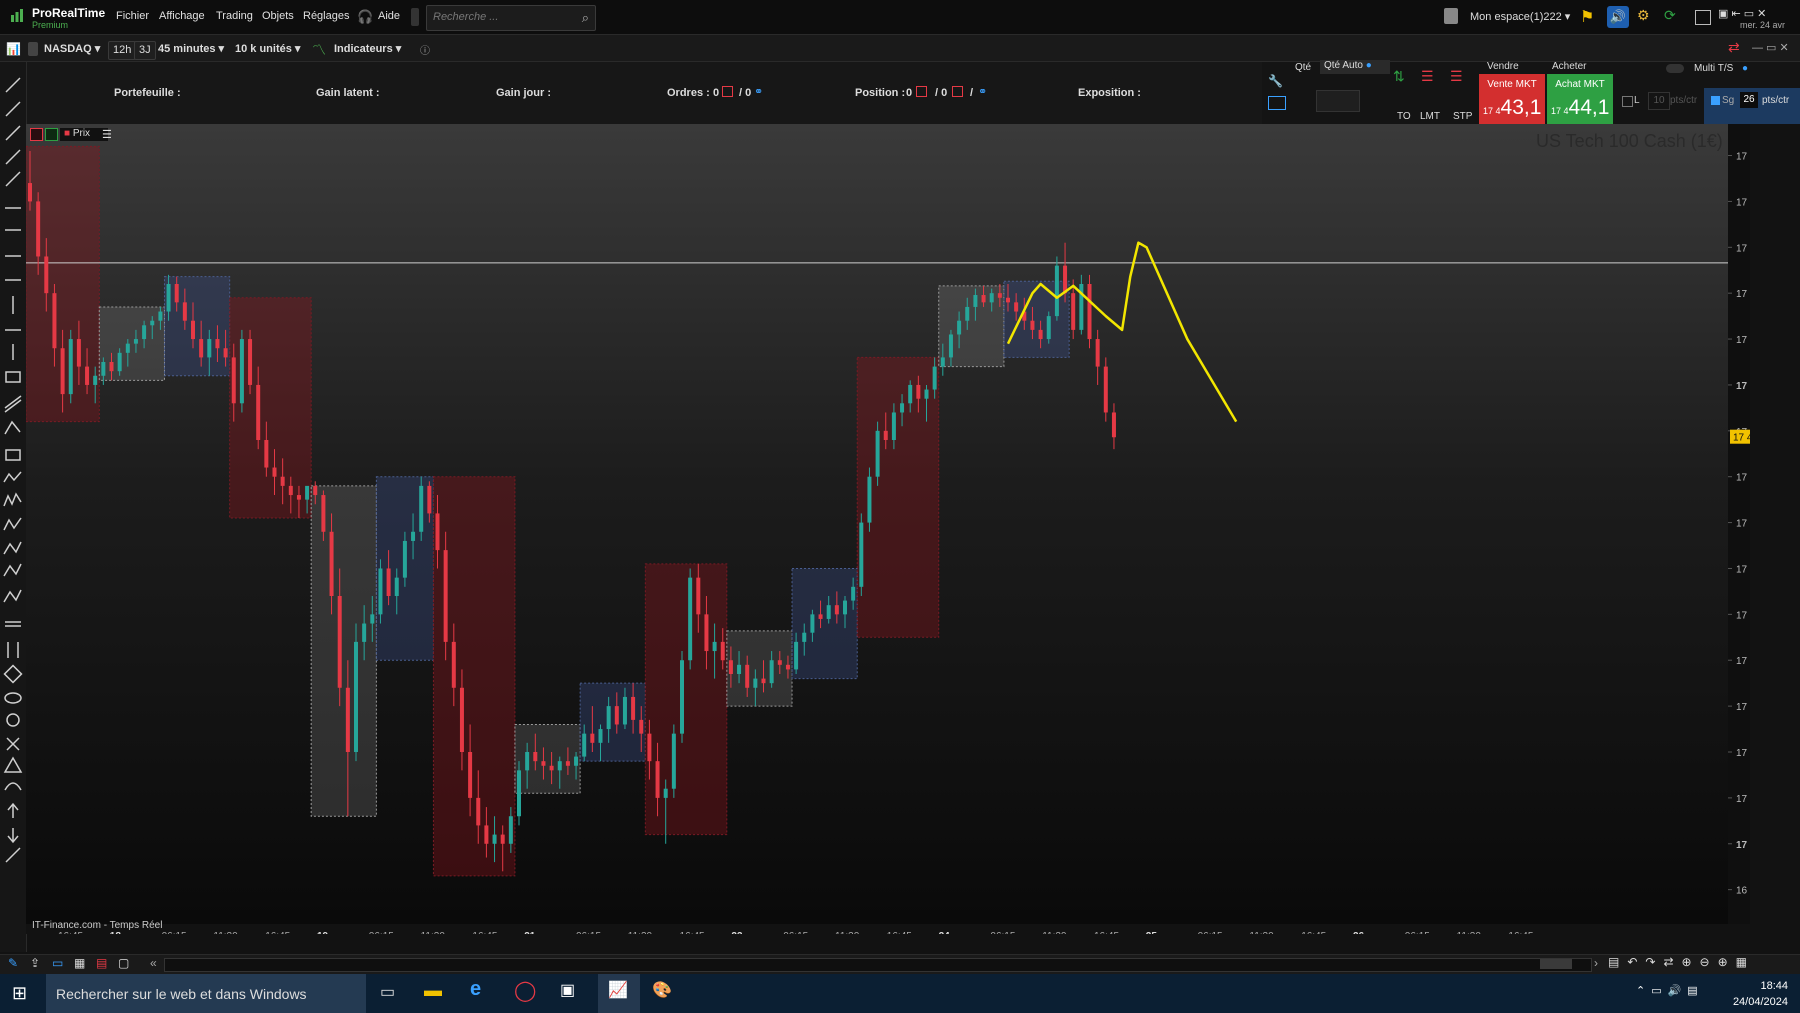 The width and height of the screenshot is (1800, 1013). Describe the element at coordinates (425, 49) in the screenshot. I see `info-icon: ⓘ` at that location.